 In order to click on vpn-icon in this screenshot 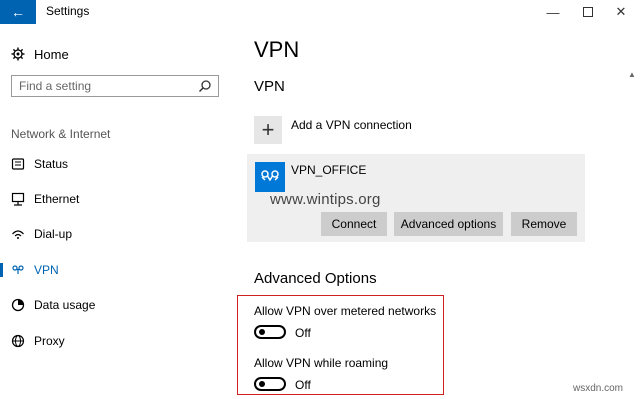, I will do `click(18, 270)`.